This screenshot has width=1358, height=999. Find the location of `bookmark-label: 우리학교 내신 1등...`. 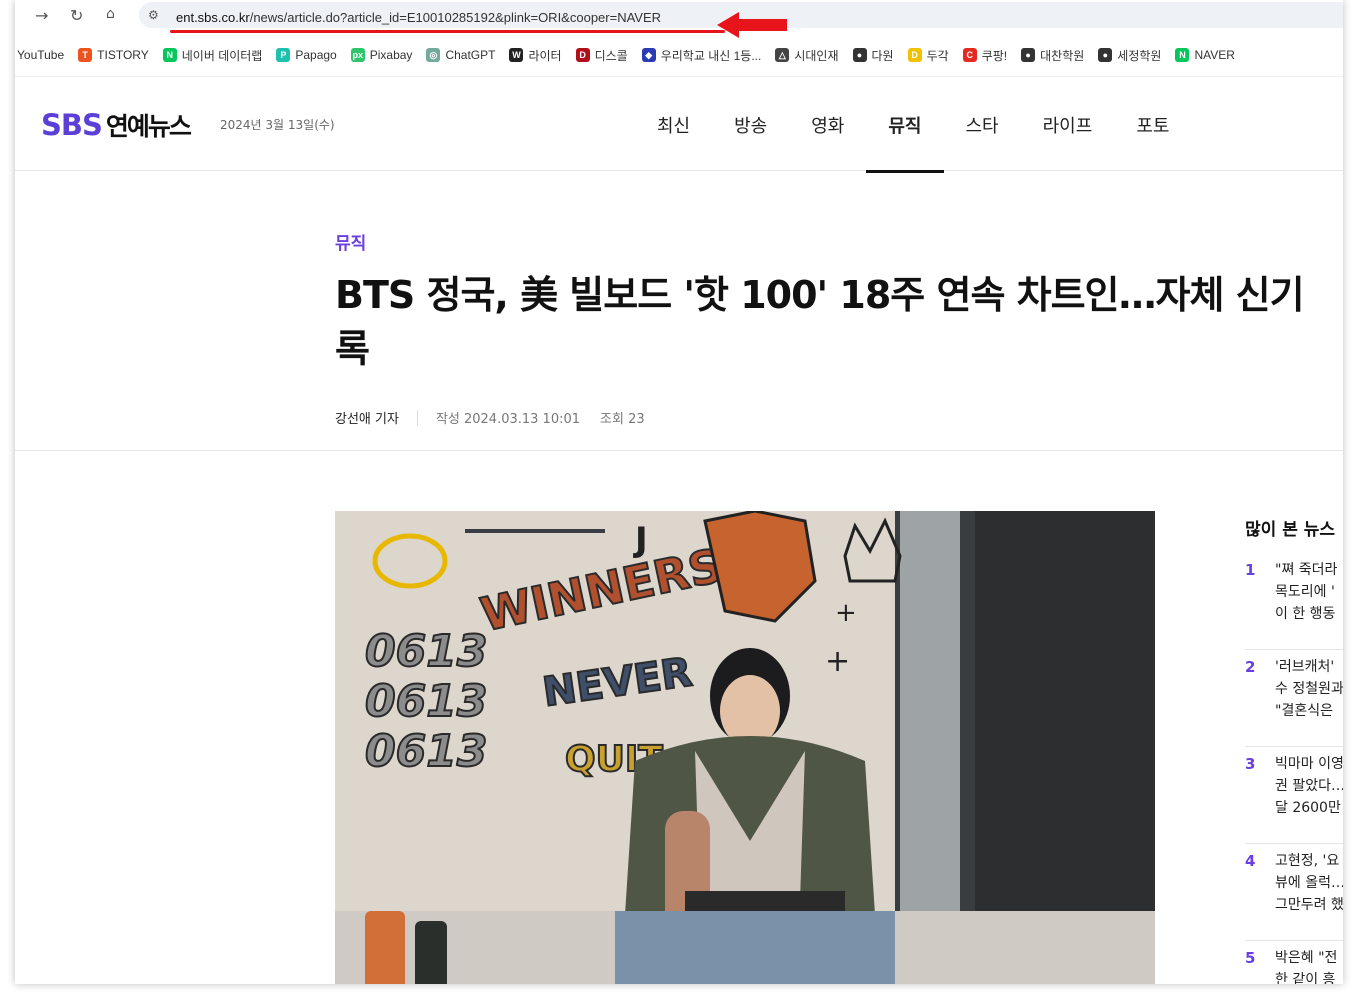

bookmark-label: 우리학교 내신 1등... is located at coordinates (711, 55).